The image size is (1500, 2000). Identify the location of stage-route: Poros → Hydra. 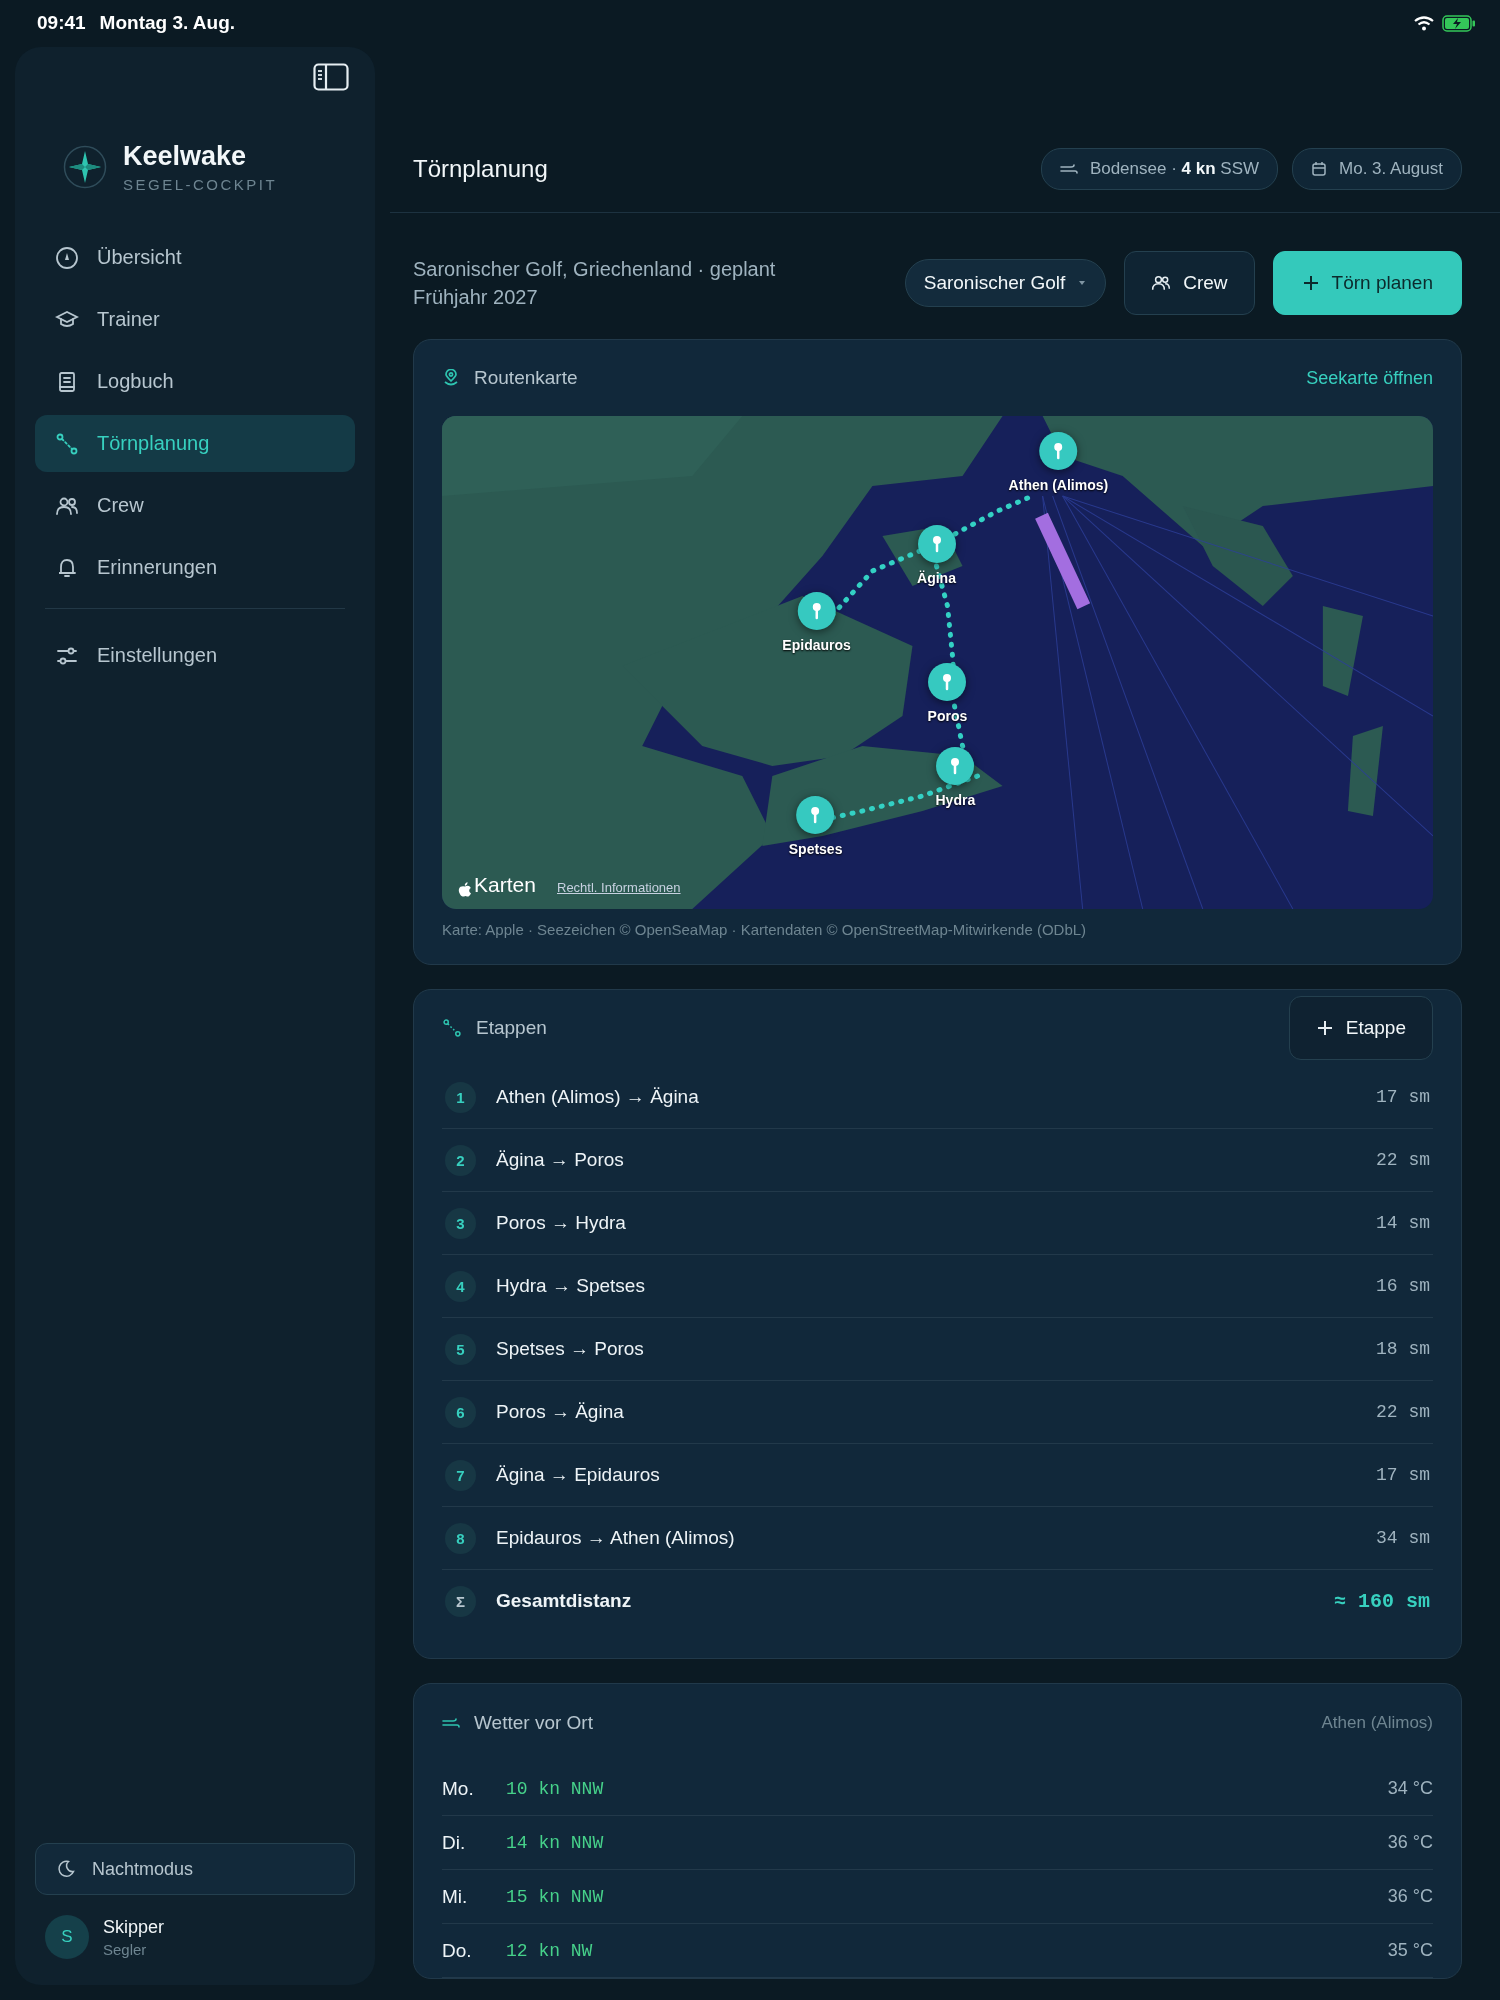
(561, 1223).